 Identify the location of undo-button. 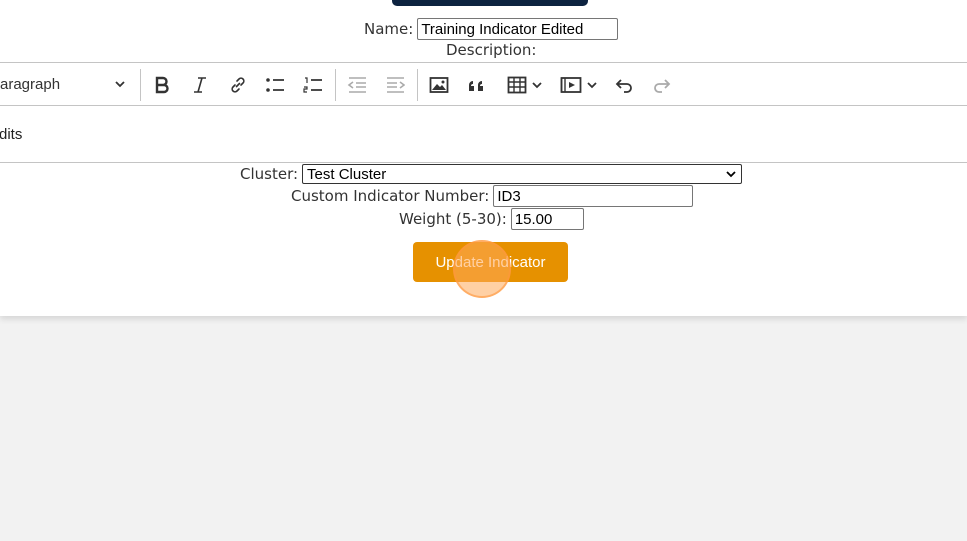
(624, 84).